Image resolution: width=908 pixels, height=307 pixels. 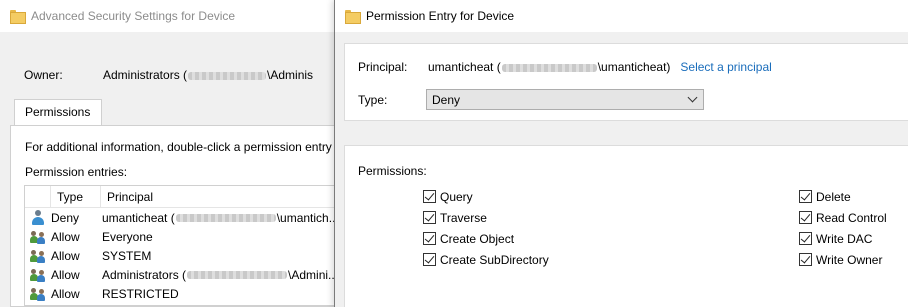 What do you see at coordinates (76, 172) in the screenshot?
I see `permission-entries-label: Permission entries:` at bounding box center [76, 172].